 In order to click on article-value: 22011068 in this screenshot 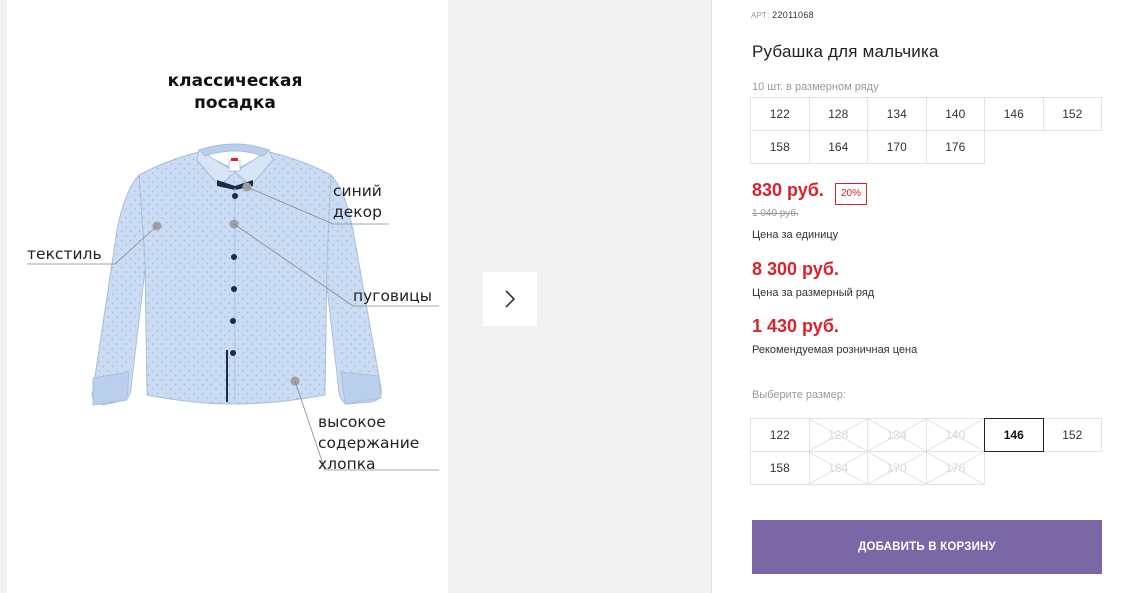, I will do `click(793, 15)`.